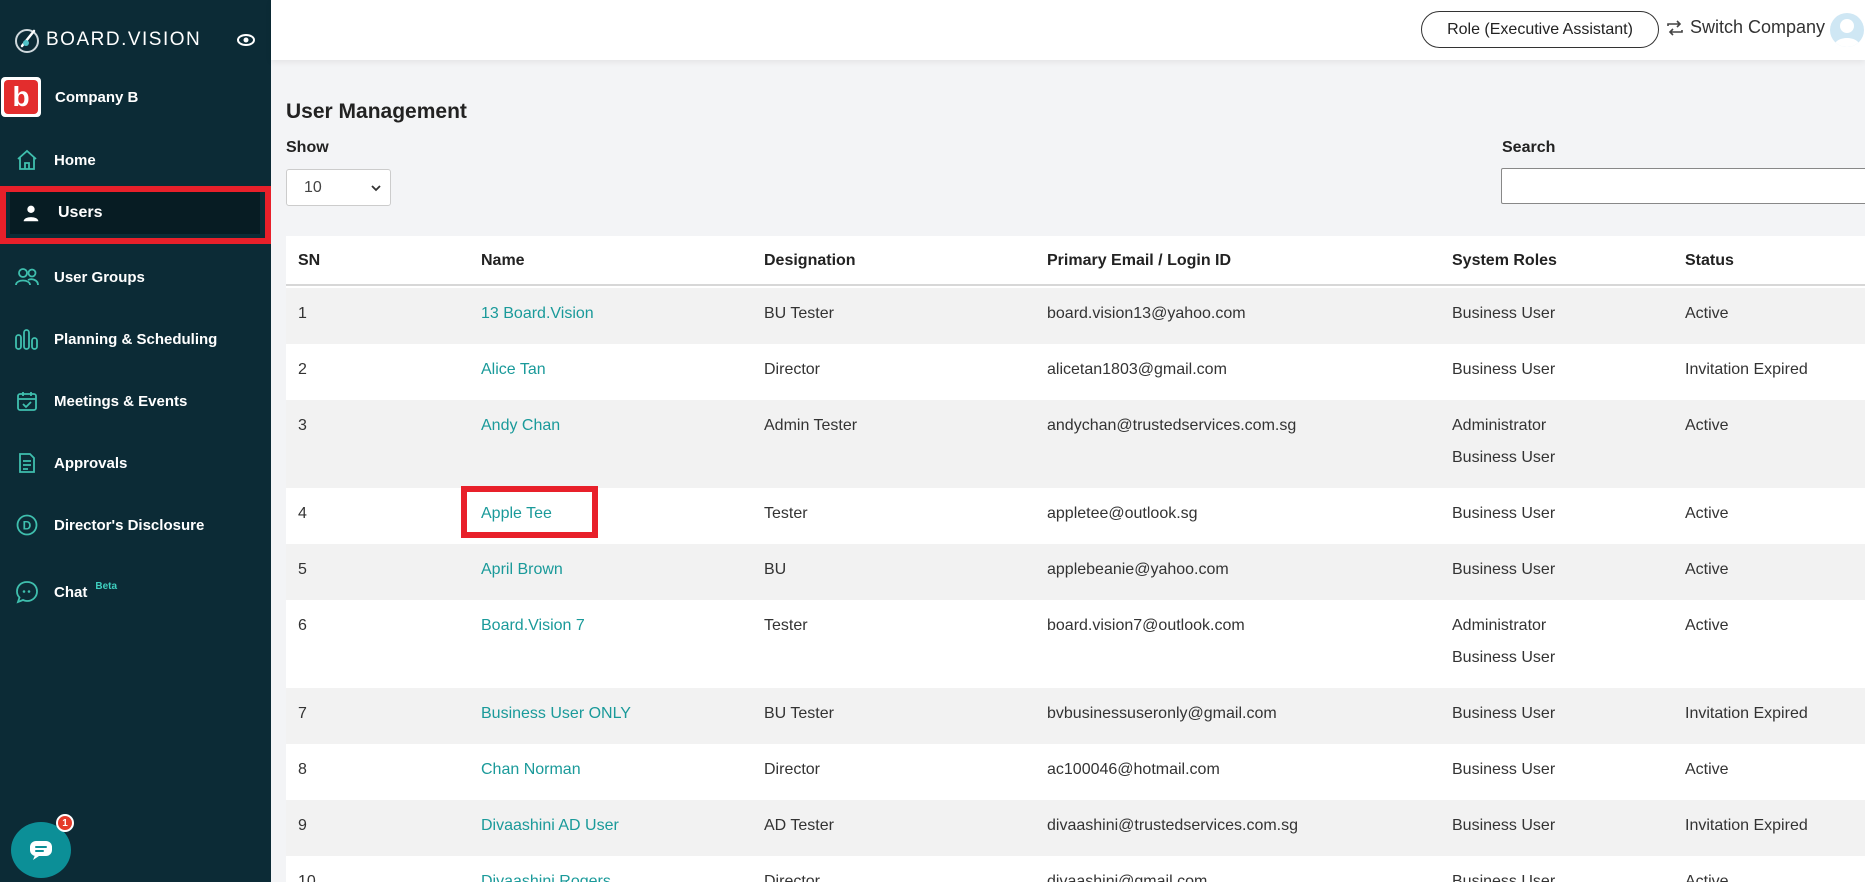 This screenshot has width=1865, height=882. I want to click on cell-designation: BU Tester, so click(799, 313).